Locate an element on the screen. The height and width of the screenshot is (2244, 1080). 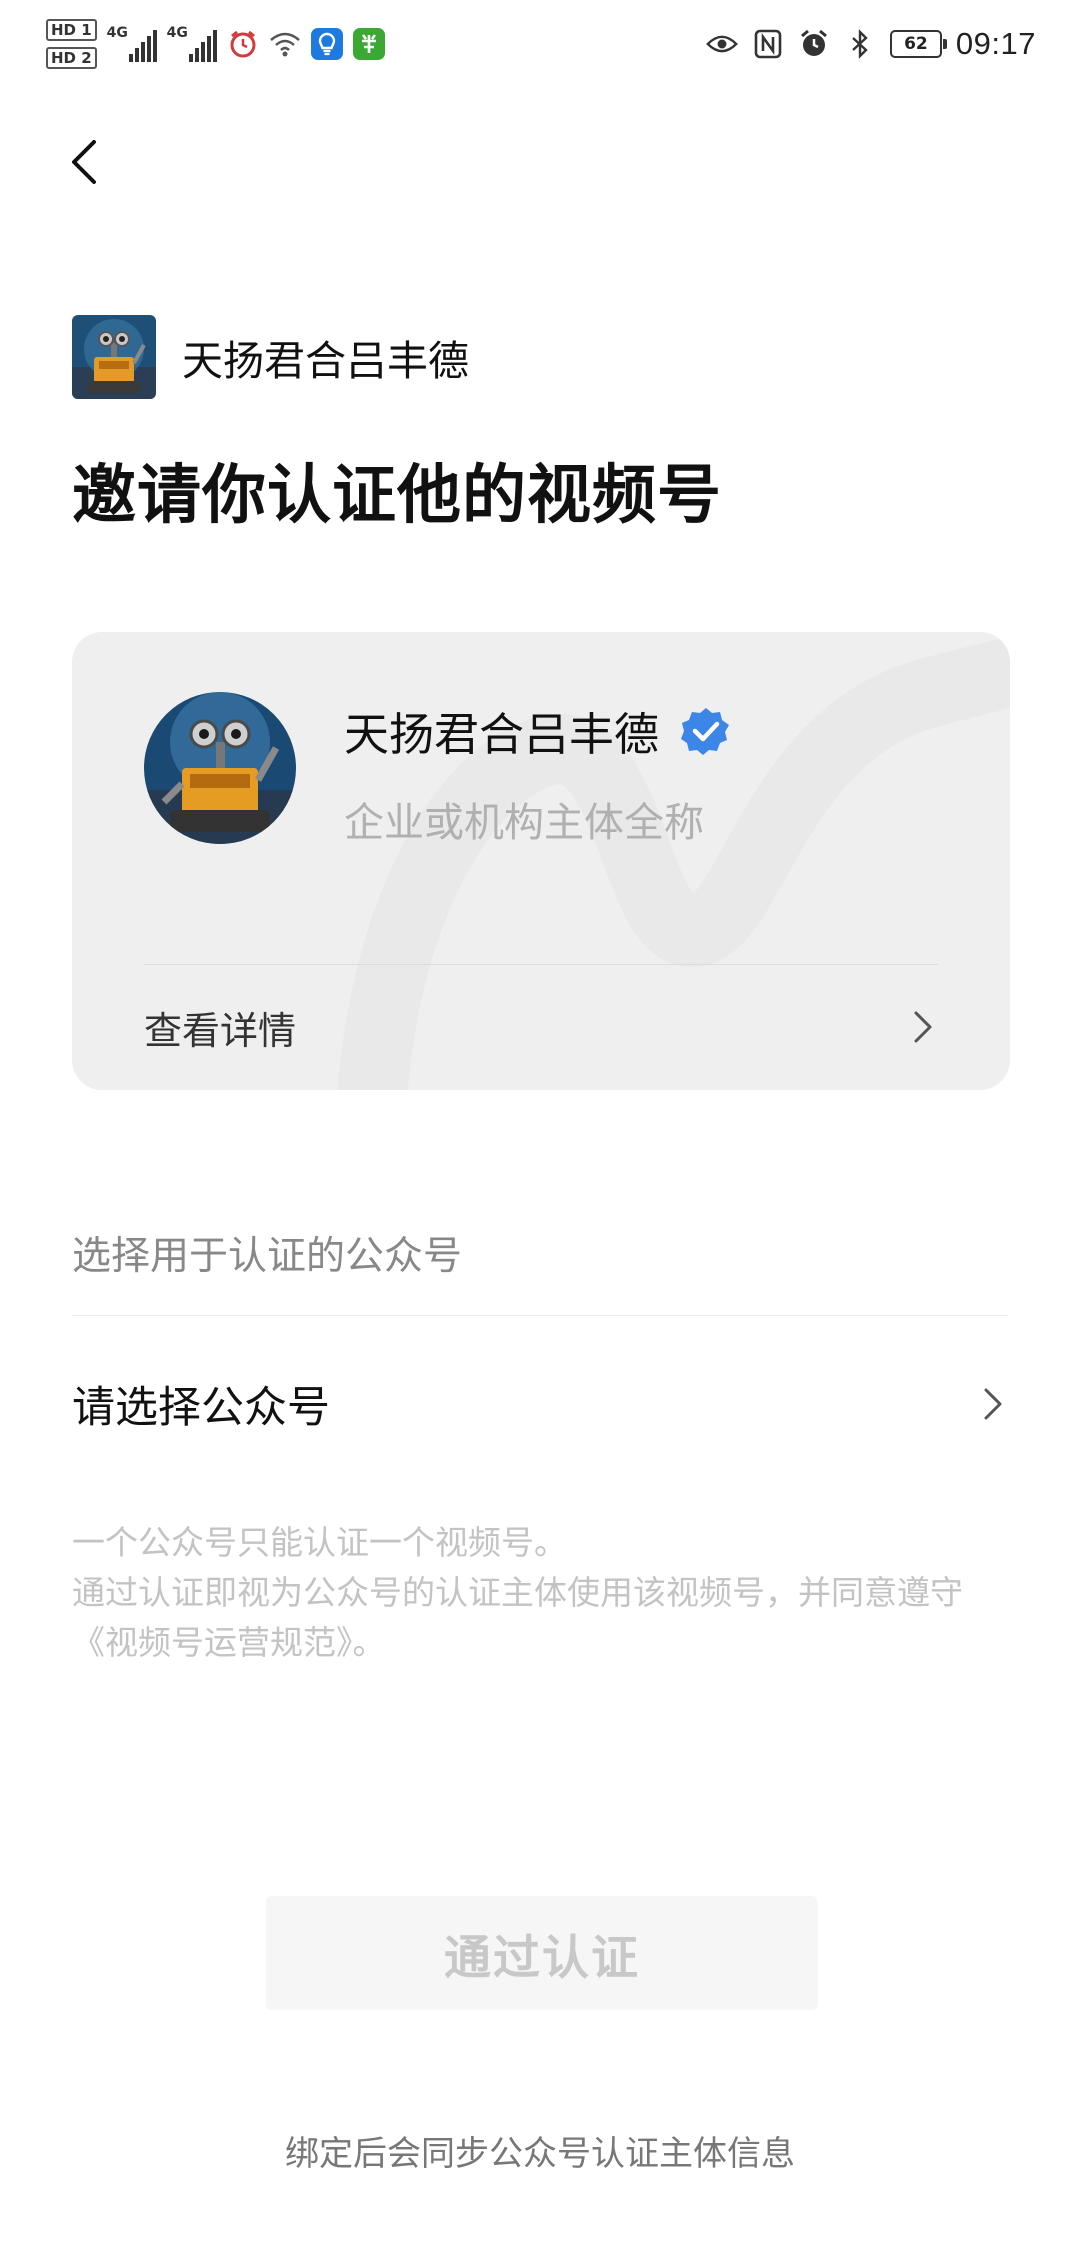
select-official-account-label: 请选择公众号 is located at coordinates (201, 1408).